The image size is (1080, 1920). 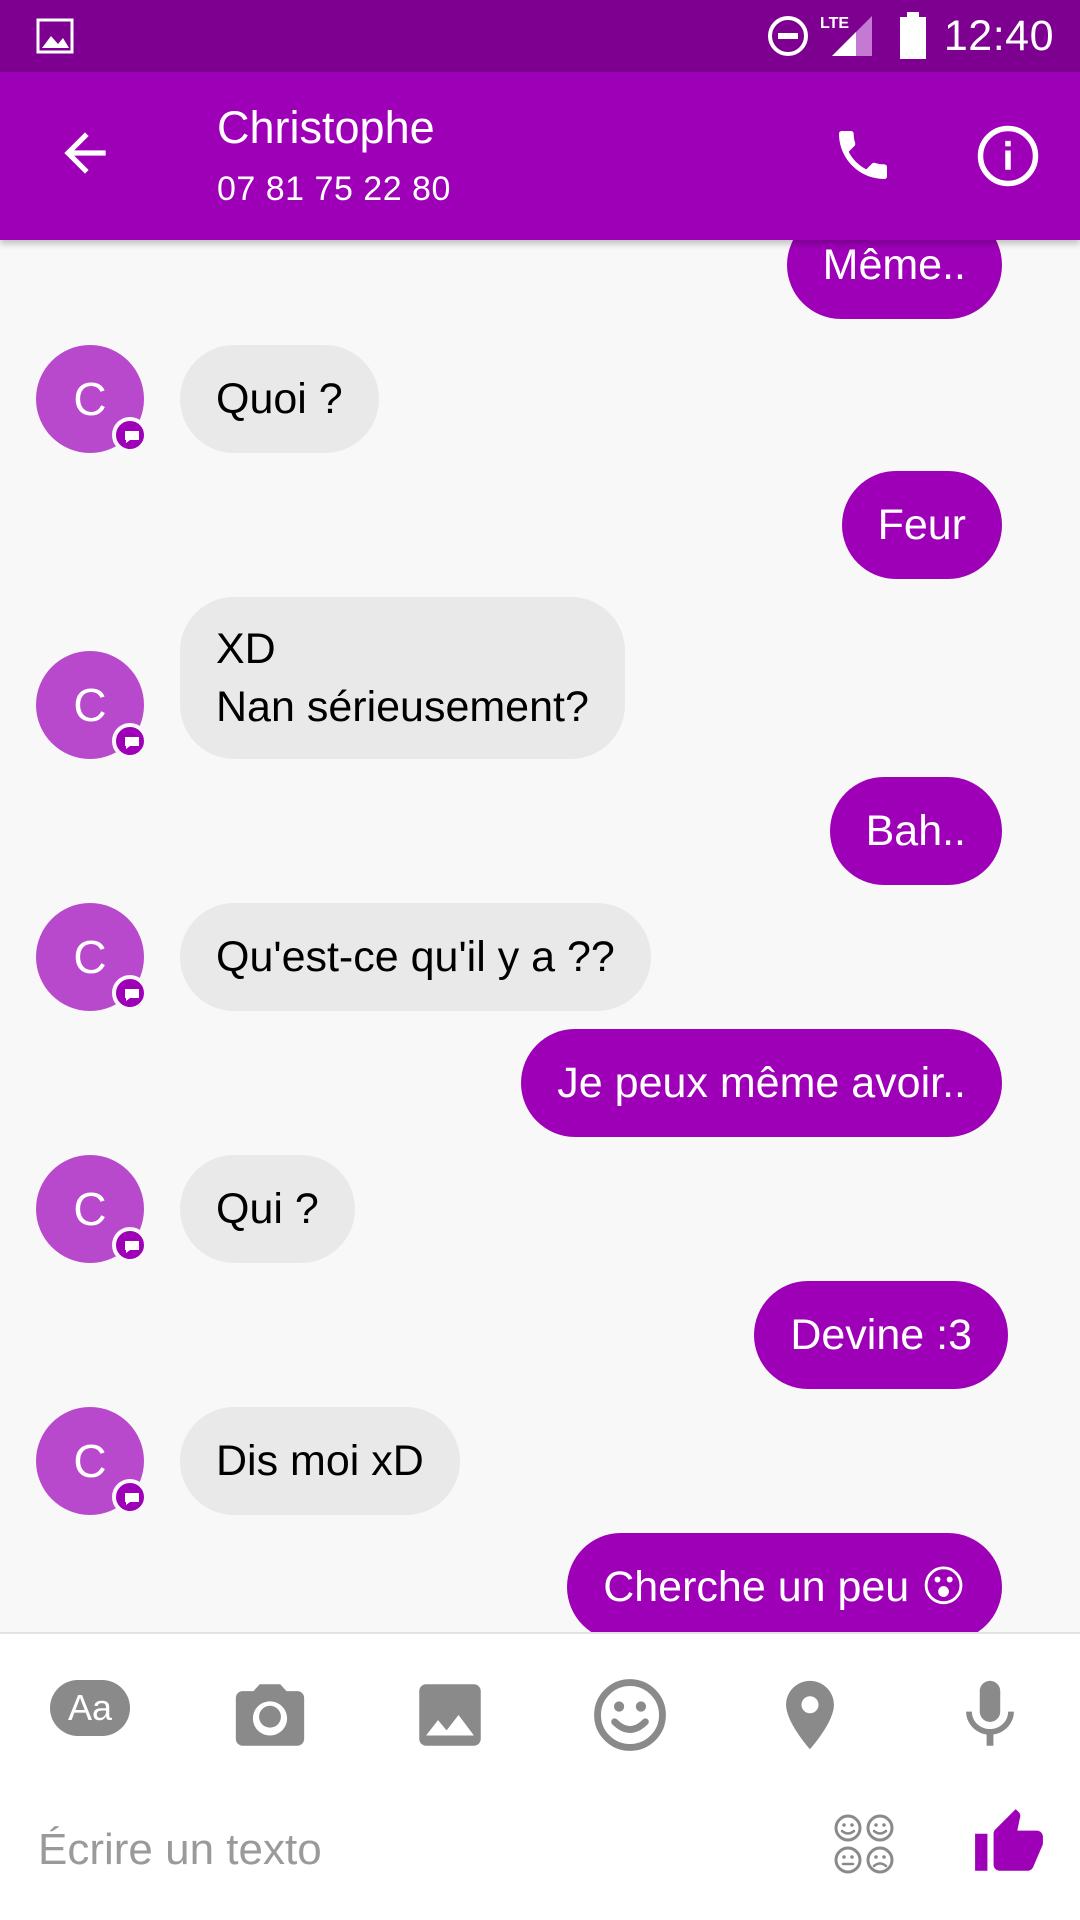 I want to click on message-text: Dis moi xD, so click(x=320, y=1461).